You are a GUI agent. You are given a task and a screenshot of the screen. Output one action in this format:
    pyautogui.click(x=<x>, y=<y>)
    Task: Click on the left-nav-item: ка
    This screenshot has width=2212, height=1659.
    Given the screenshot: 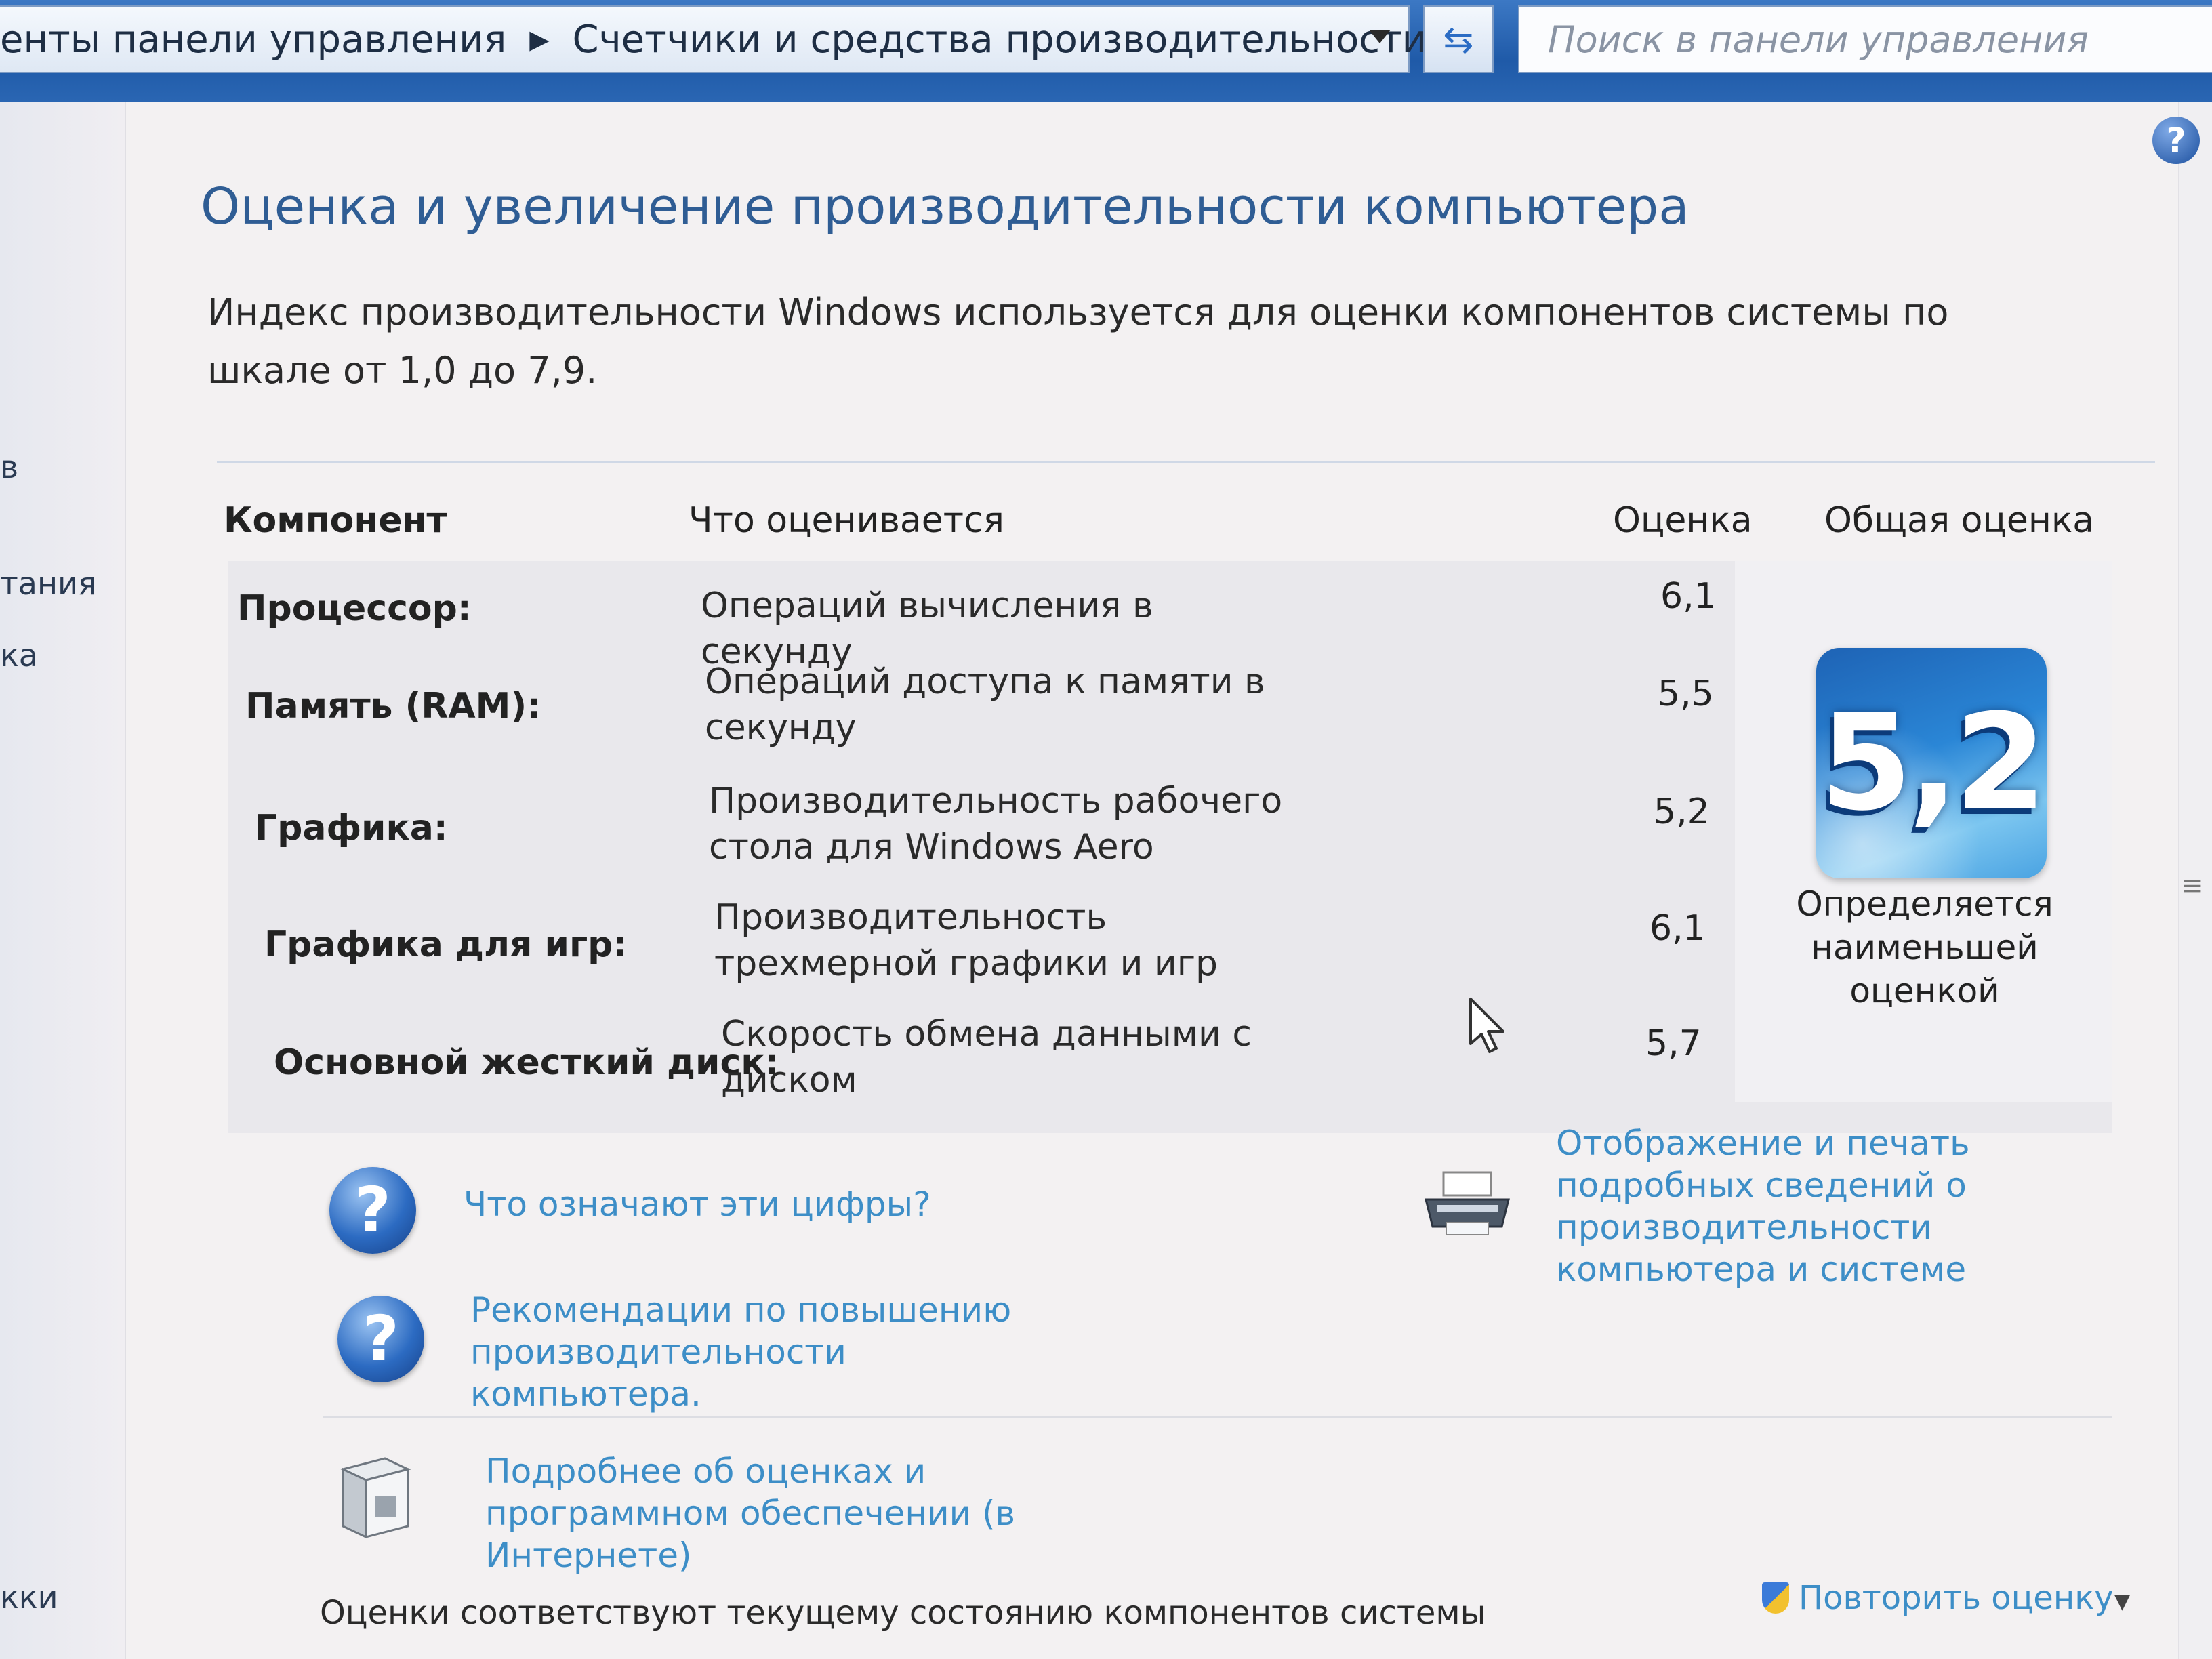 What is the action you would take?
    pyautogui.click(x=19, y=655)
    